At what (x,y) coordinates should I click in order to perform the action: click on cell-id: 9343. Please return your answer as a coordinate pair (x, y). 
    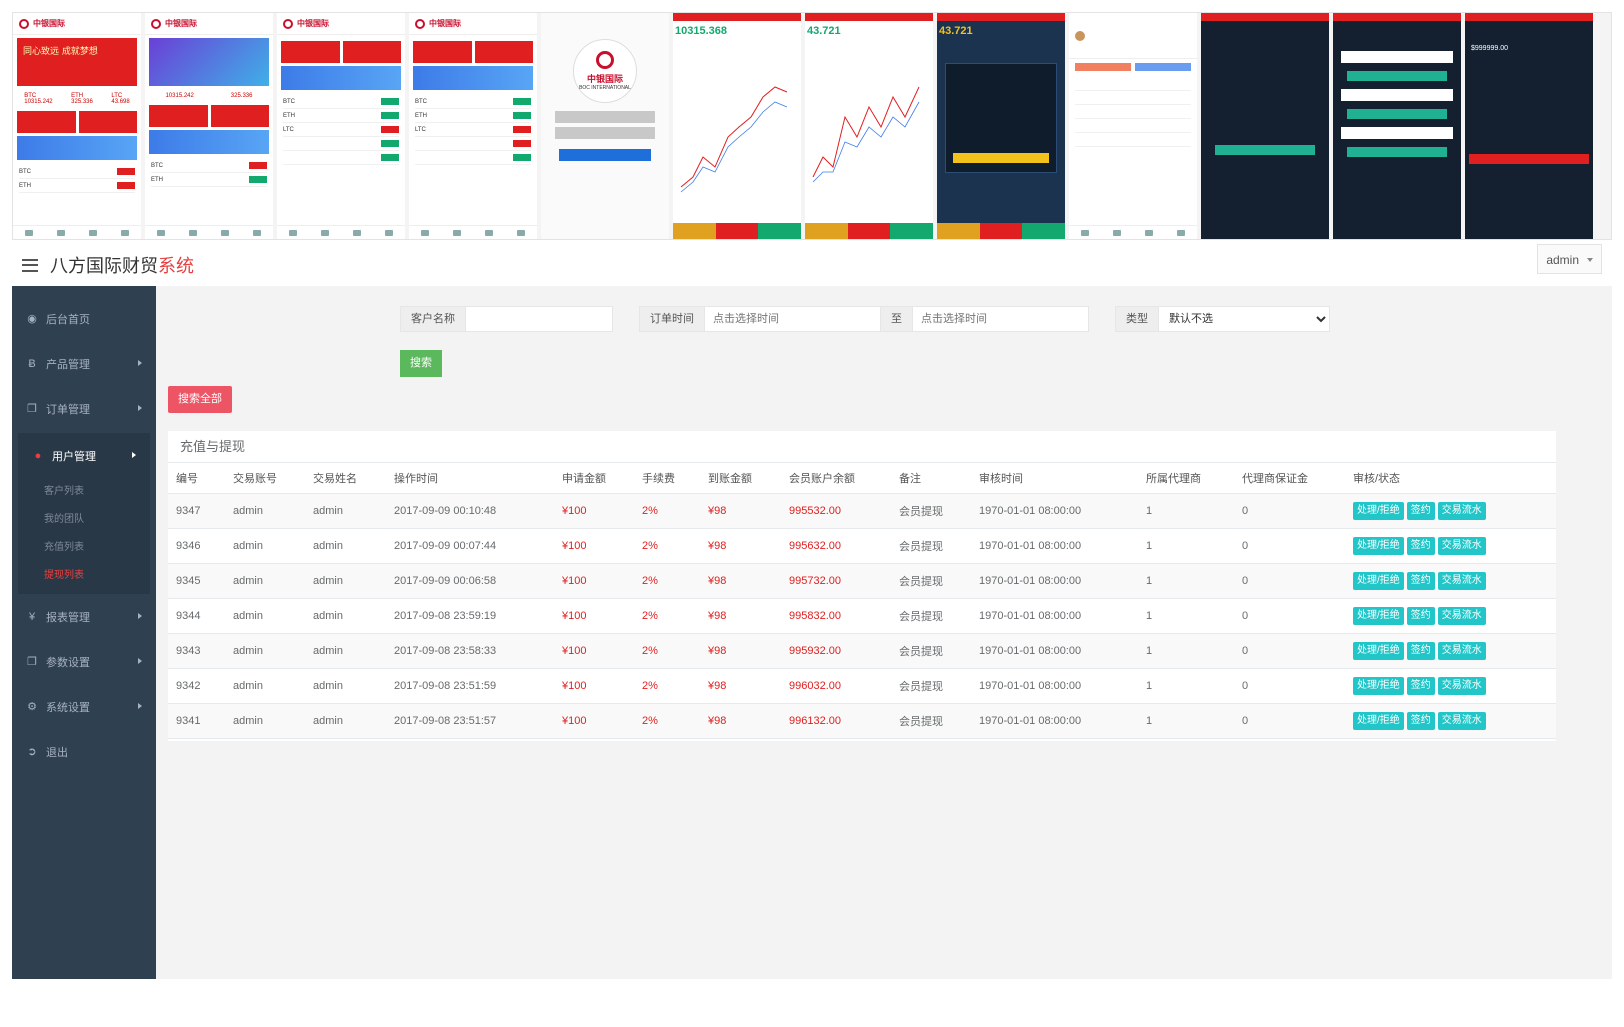
    Looking at the image, I should click on (196, 651).